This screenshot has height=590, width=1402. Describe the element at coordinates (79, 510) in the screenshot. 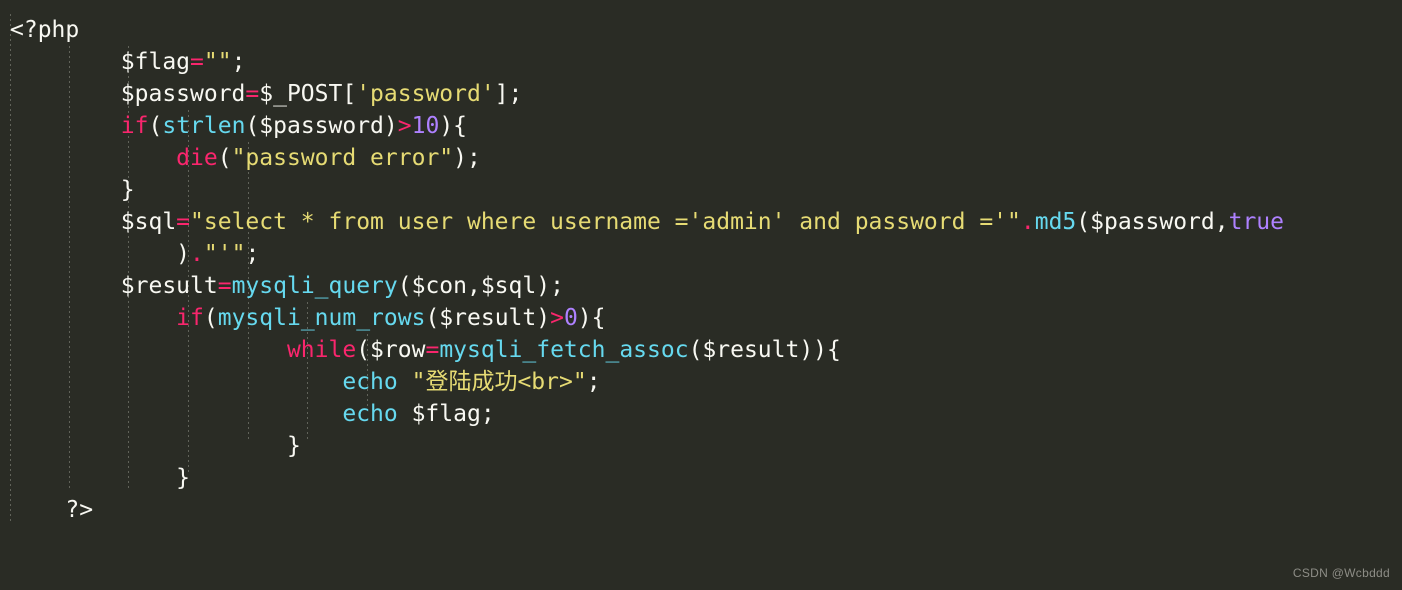

I see `token-tag: ?>` at that location.